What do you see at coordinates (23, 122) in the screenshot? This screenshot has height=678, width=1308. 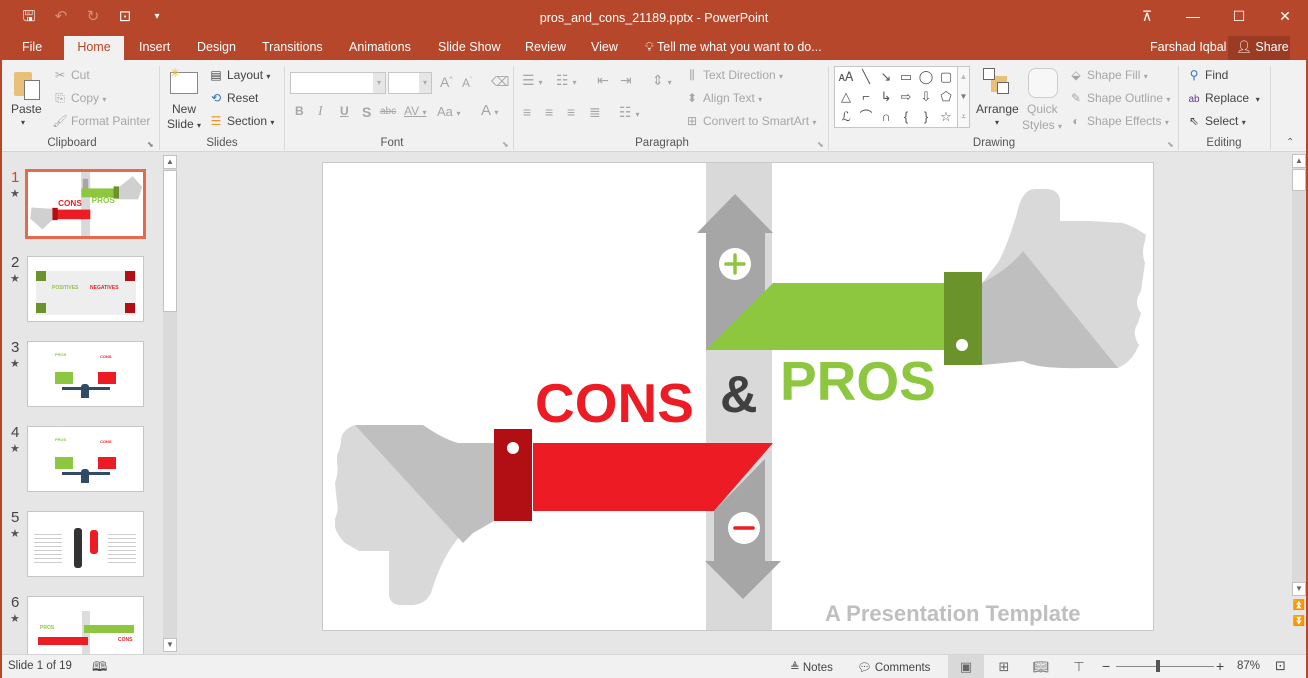 I see `paste-dropdown-icon: ▾` at bounding box center [23, 122].